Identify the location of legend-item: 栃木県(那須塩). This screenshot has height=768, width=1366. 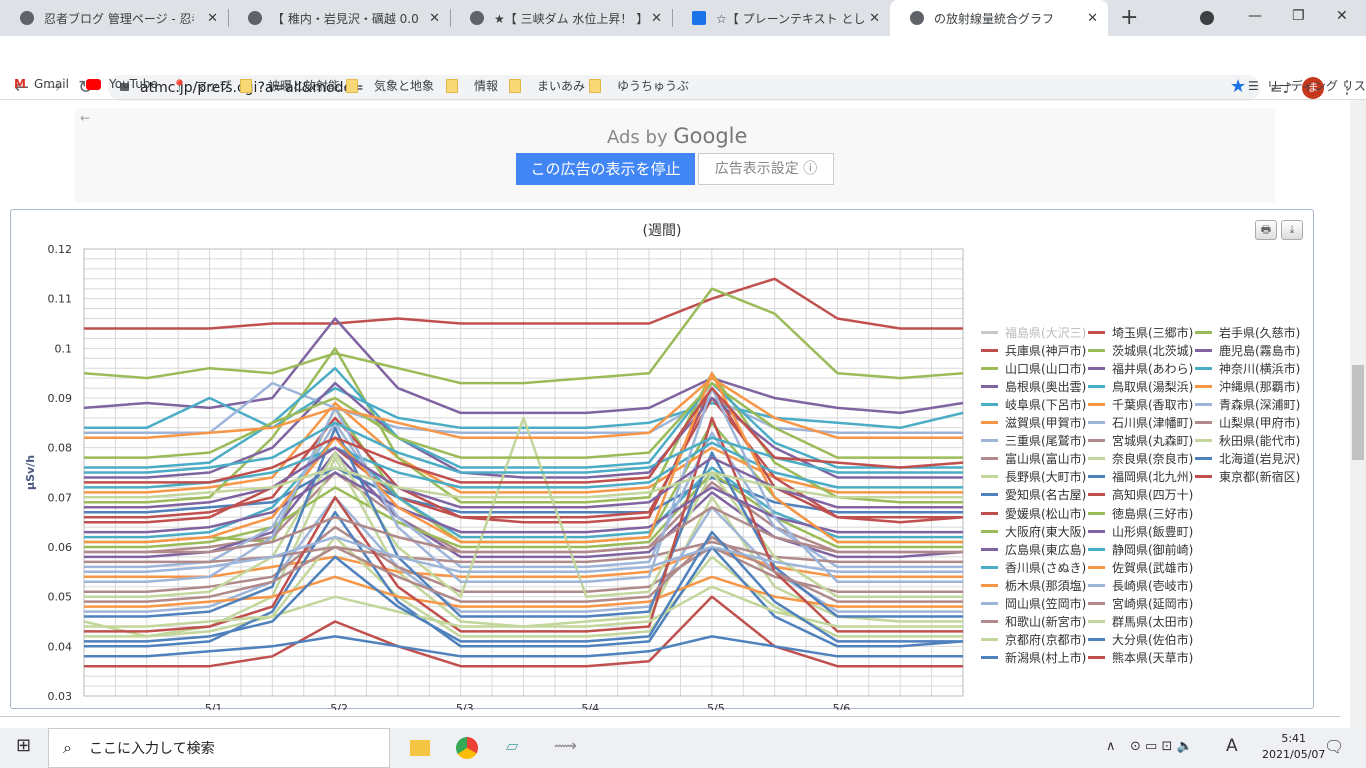
(1033, 585).